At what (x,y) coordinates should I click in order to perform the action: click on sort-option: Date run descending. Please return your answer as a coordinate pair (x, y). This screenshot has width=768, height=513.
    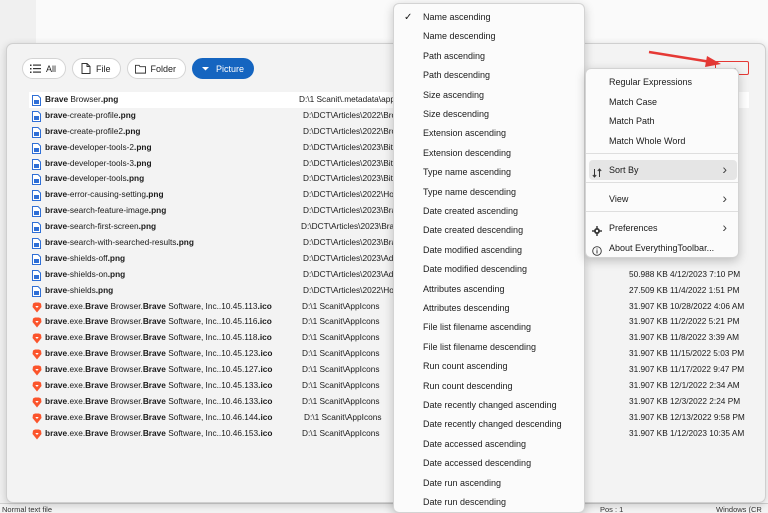
    Looking at the image, I should click on (489, 502).